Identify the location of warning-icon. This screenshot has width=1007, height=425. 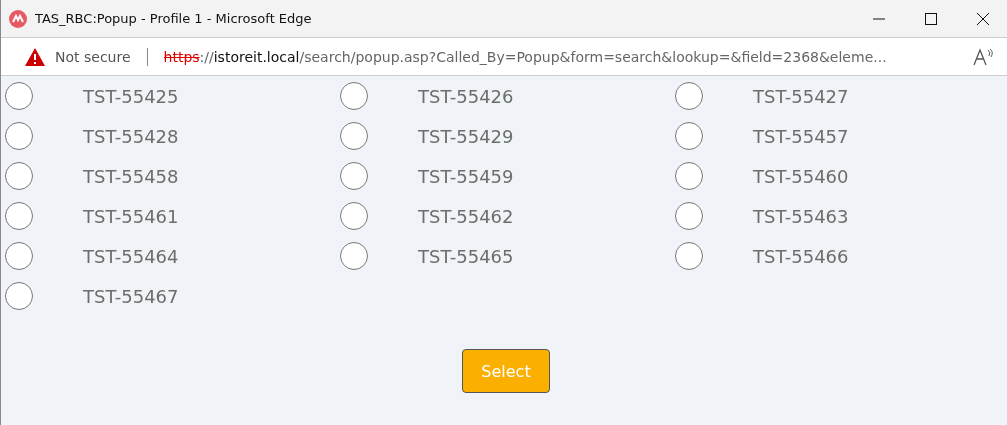
(35, 56).